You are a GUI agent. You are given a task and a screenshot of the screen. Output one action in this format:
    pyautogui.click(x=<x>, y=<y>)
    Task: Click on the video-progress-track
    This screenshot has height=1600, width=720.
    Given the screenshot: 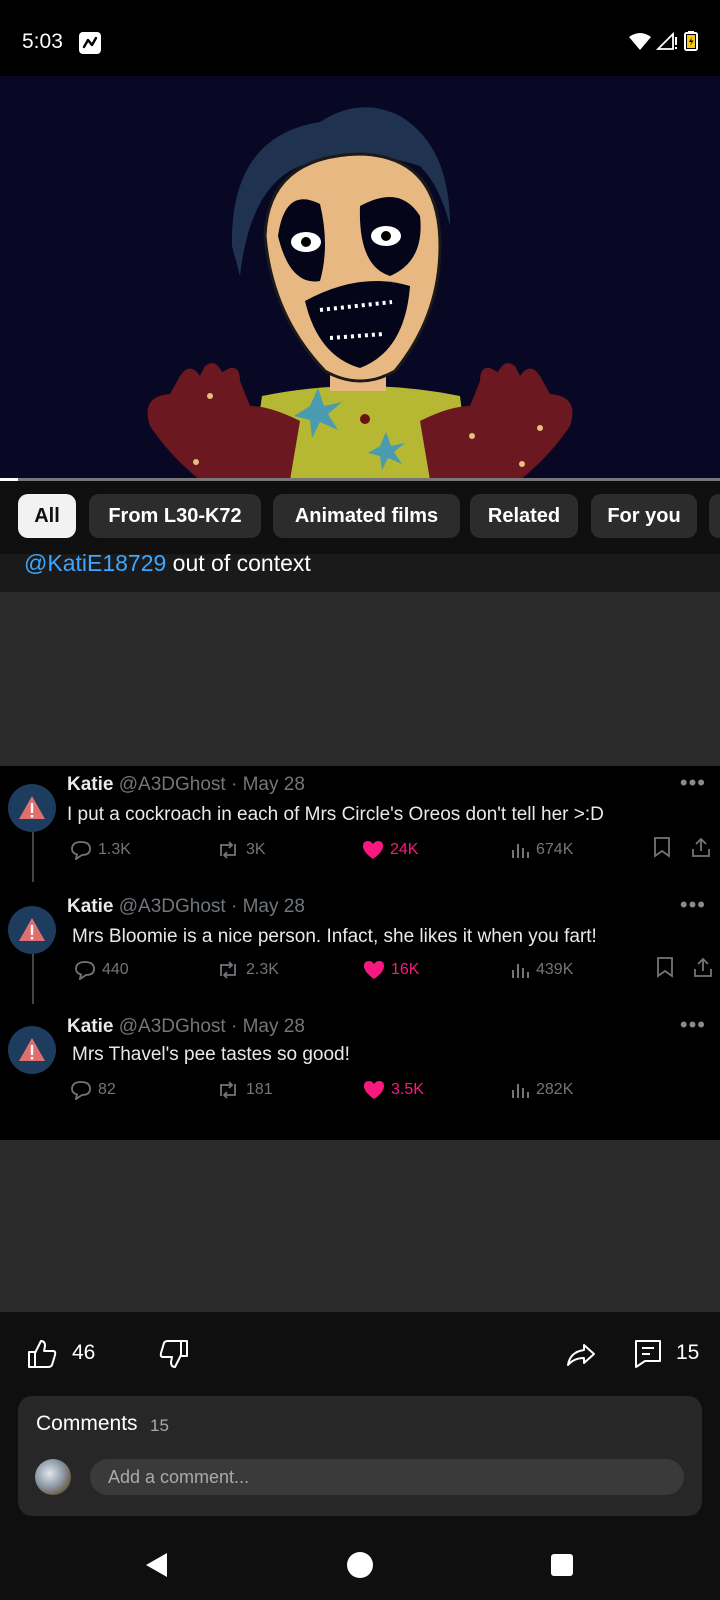 What is the action you would take?
    pyautogui.click(x=360, y=479)
    